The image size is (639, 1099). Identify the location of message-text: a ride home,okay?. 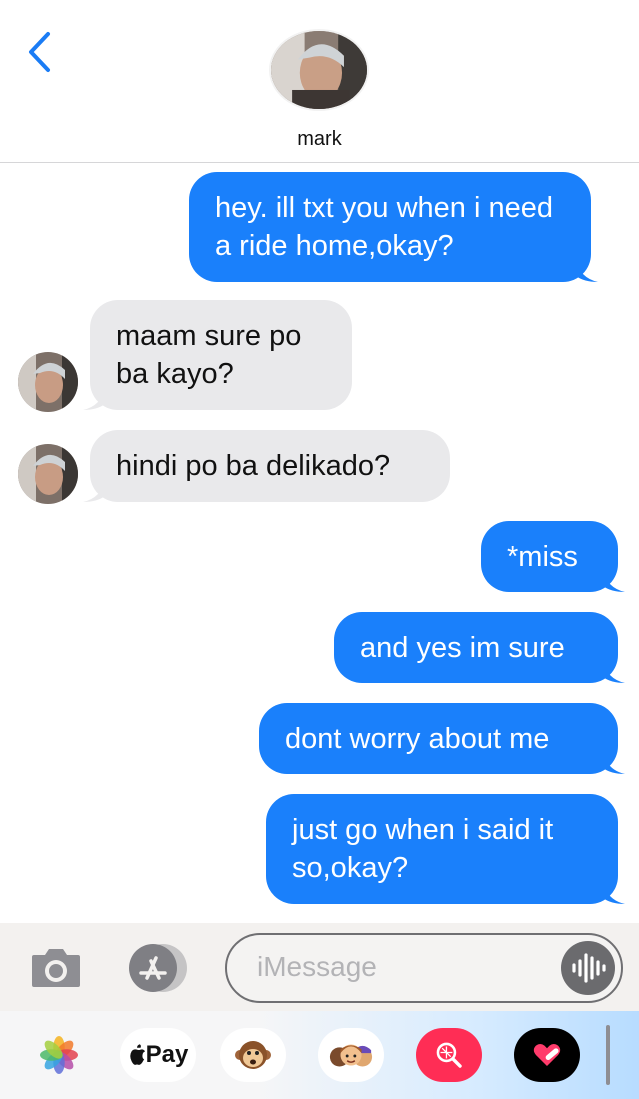
(334, 246).